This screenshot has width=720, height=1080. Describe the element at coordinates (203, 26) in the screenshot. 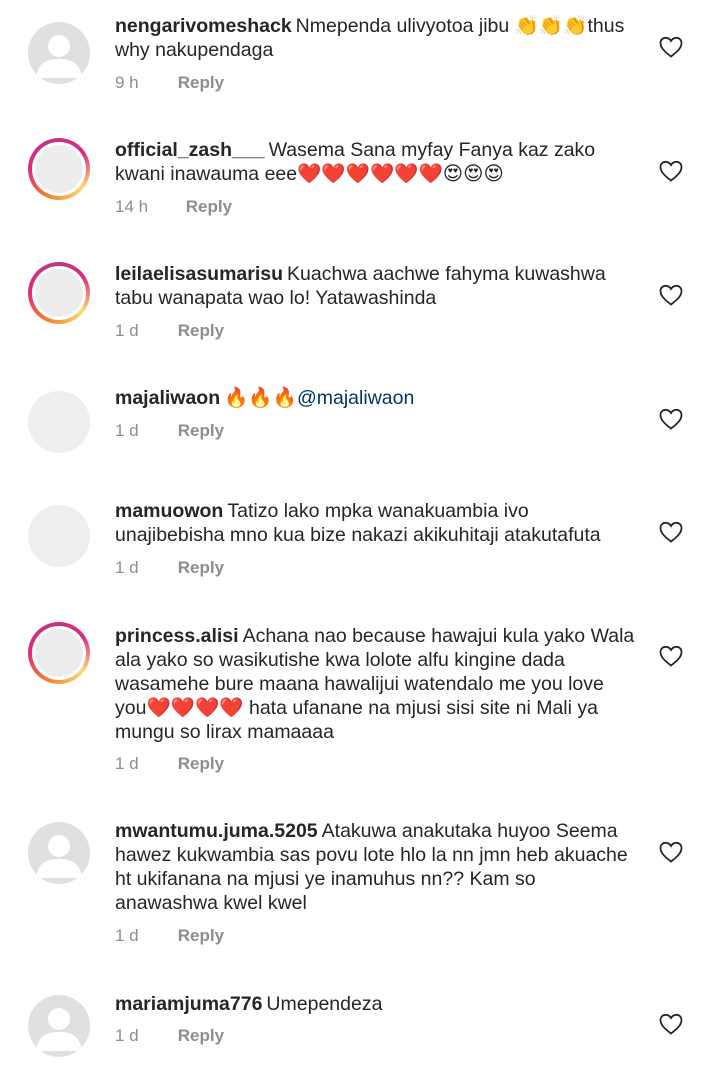

I see `comment-username: nengarivomeshack` at that location.